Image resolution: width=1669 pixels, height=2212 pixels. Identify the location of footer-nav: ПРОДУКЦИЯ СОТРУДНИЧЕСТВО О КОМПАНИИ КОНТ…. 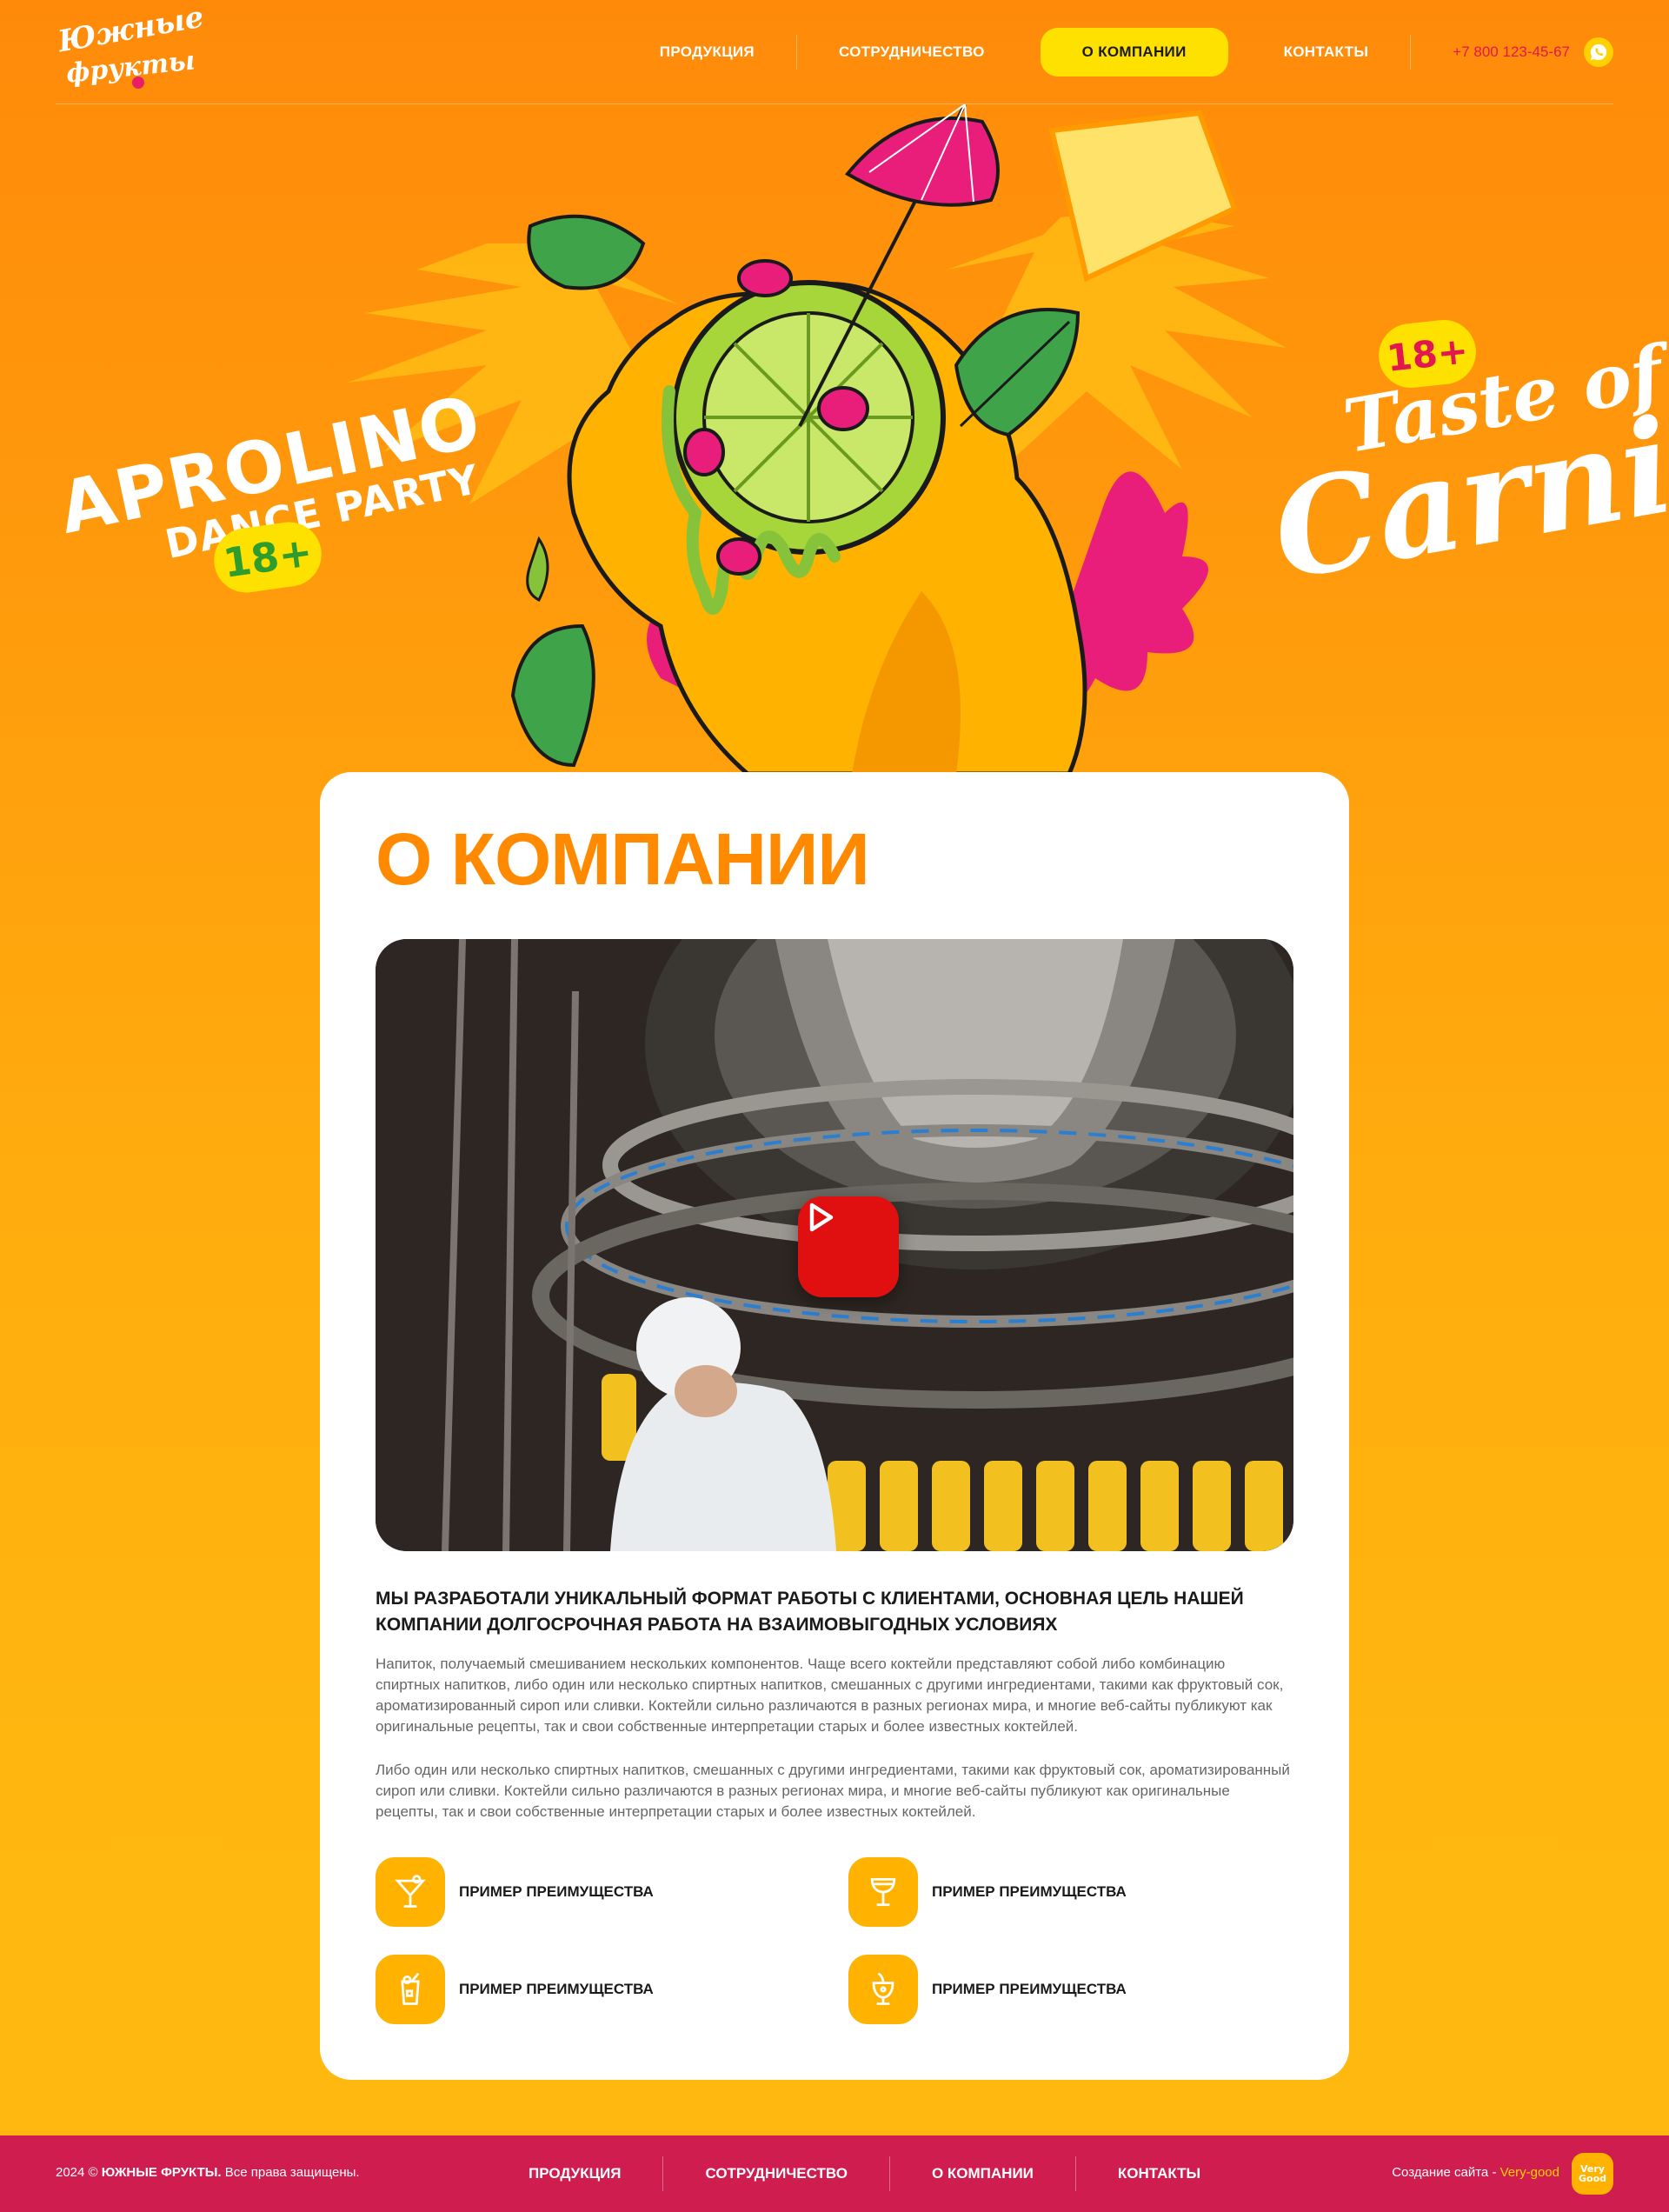
(864, 2174).